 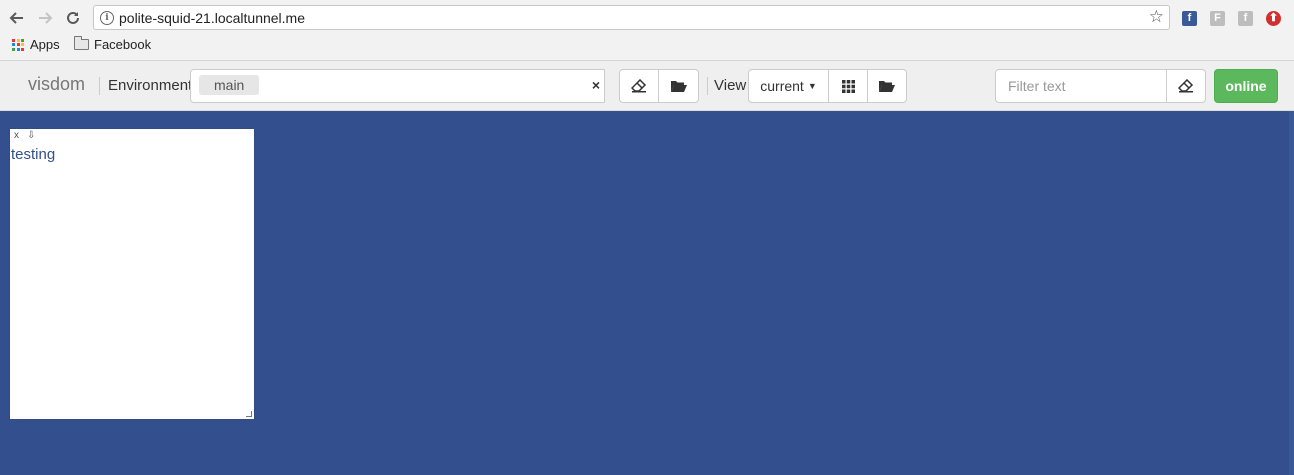 I want to click on view-label: View, so click(x=730, y=85).